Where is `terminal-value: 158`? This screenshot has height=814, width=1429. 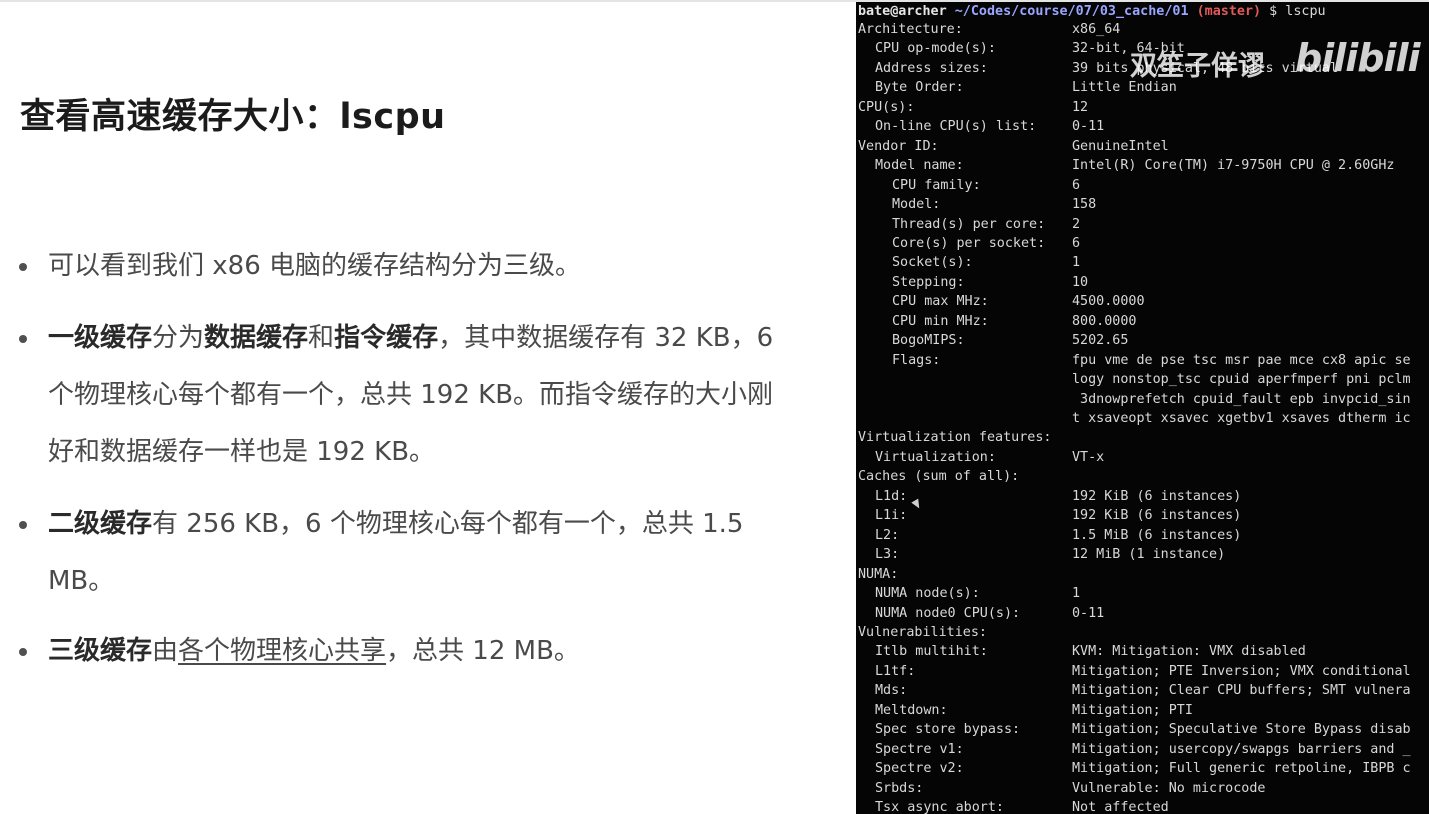
terminal-value: 158 is located at coordinates (1084, 205).